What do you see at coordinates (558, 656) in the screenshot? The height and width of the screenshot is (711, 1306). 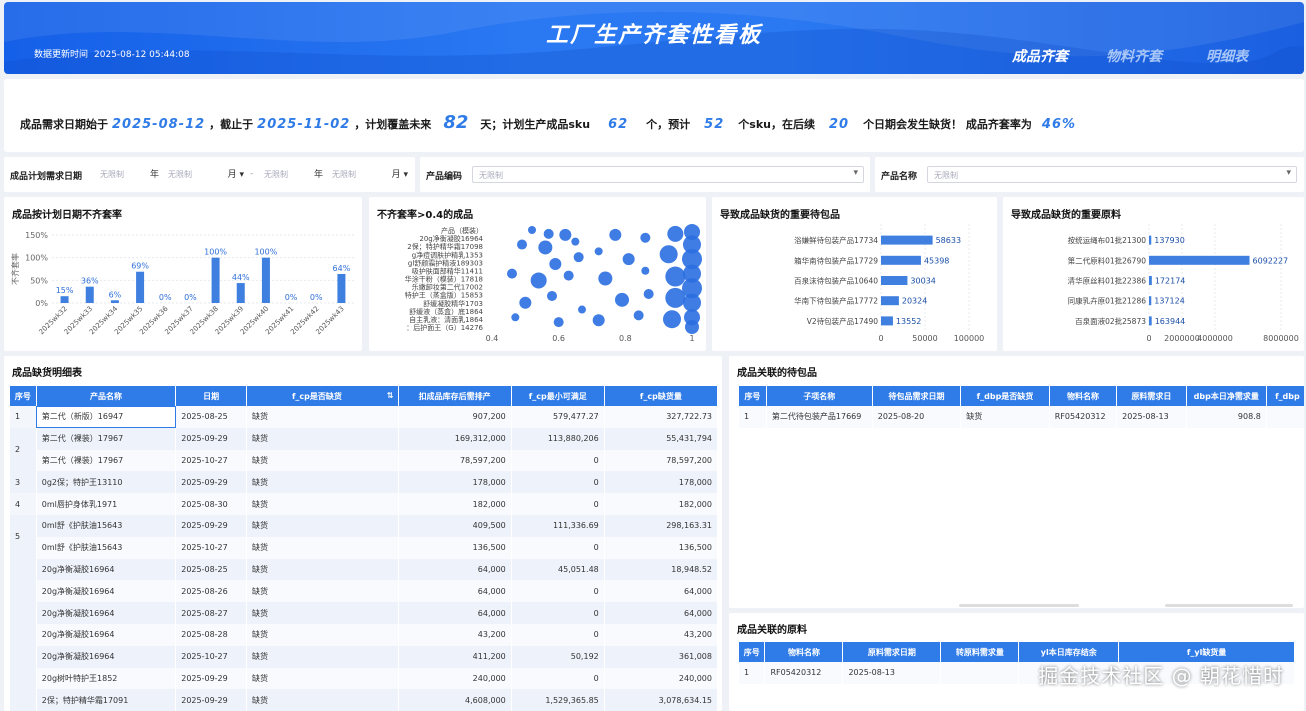 I see `min-satisfy-cell: 50,192` at bounding box center [558, 656].